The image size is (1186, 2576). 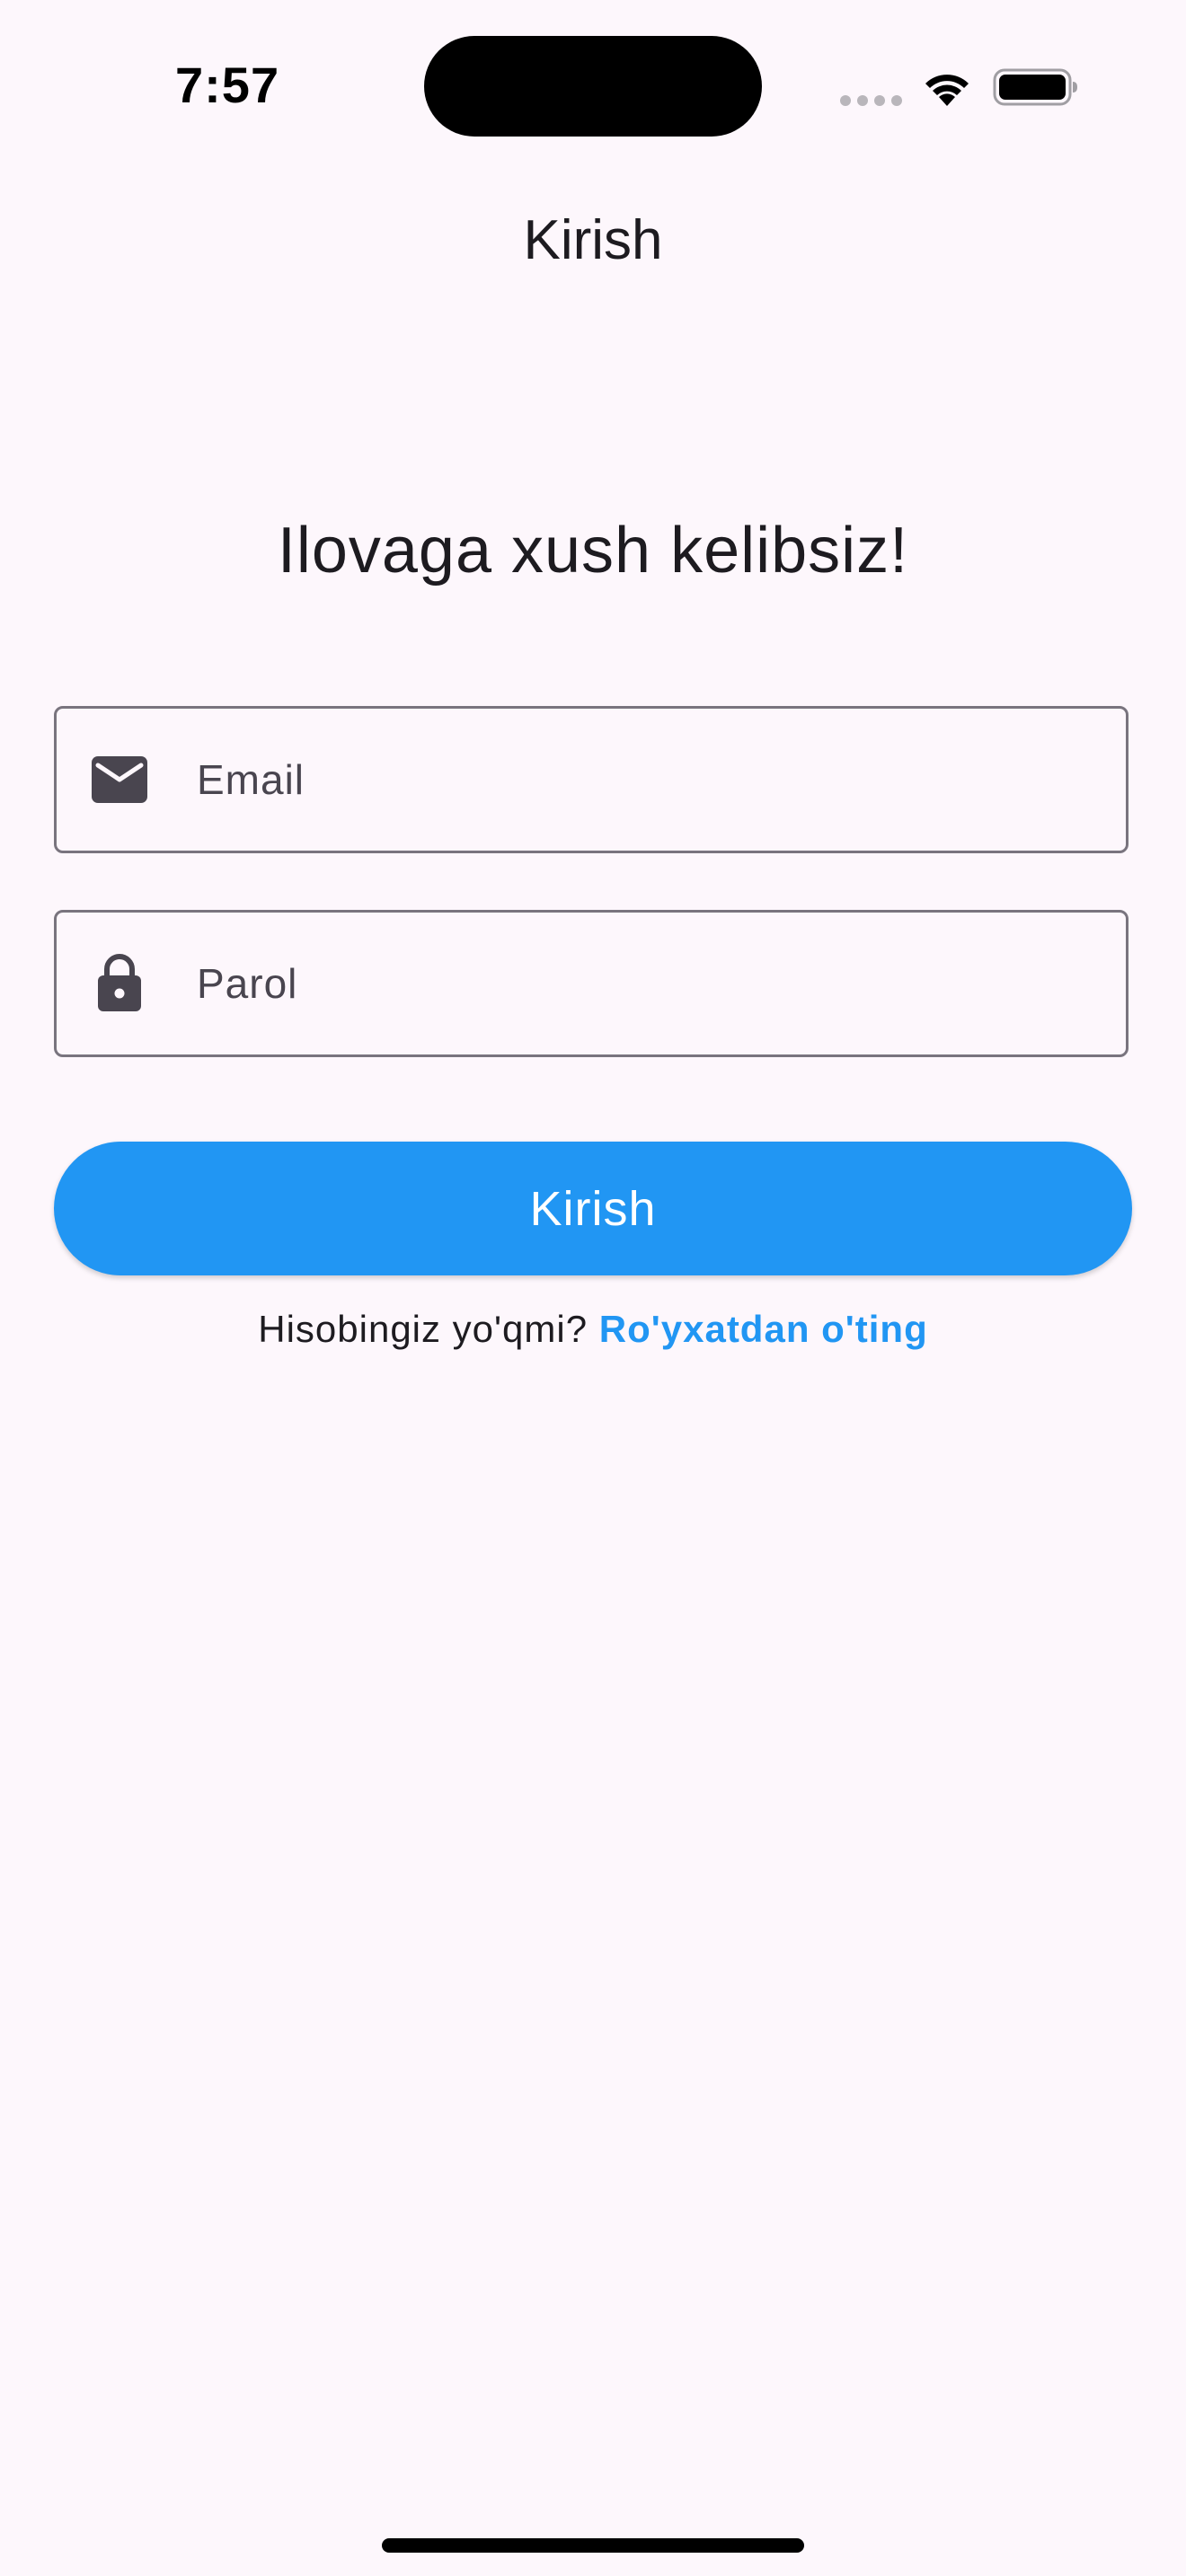 What do you see at coordinates (593, 86) in the screenshot?
I see `dynamic-island` at bounding box center [593, 86].